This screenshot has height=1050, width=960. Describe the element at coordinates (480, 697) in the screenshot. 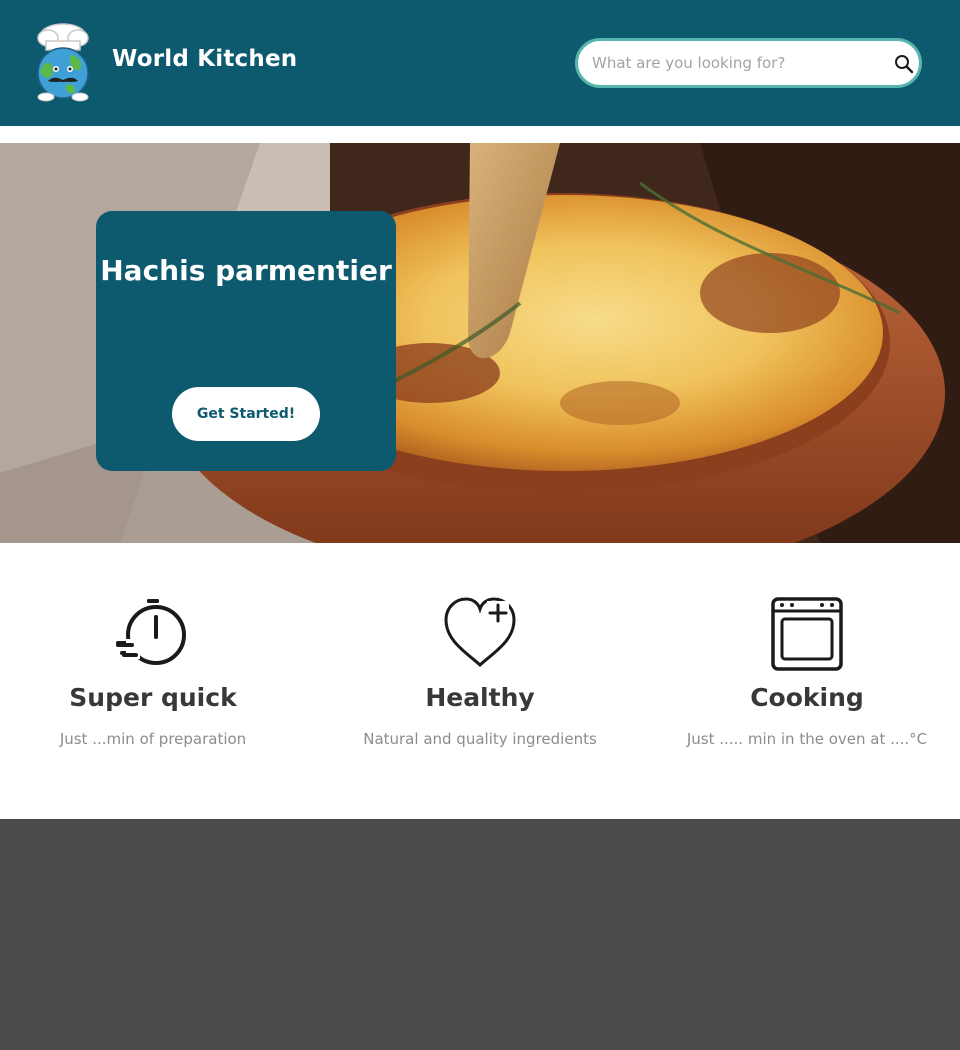

I see `feature-title: Healthy` at that location.